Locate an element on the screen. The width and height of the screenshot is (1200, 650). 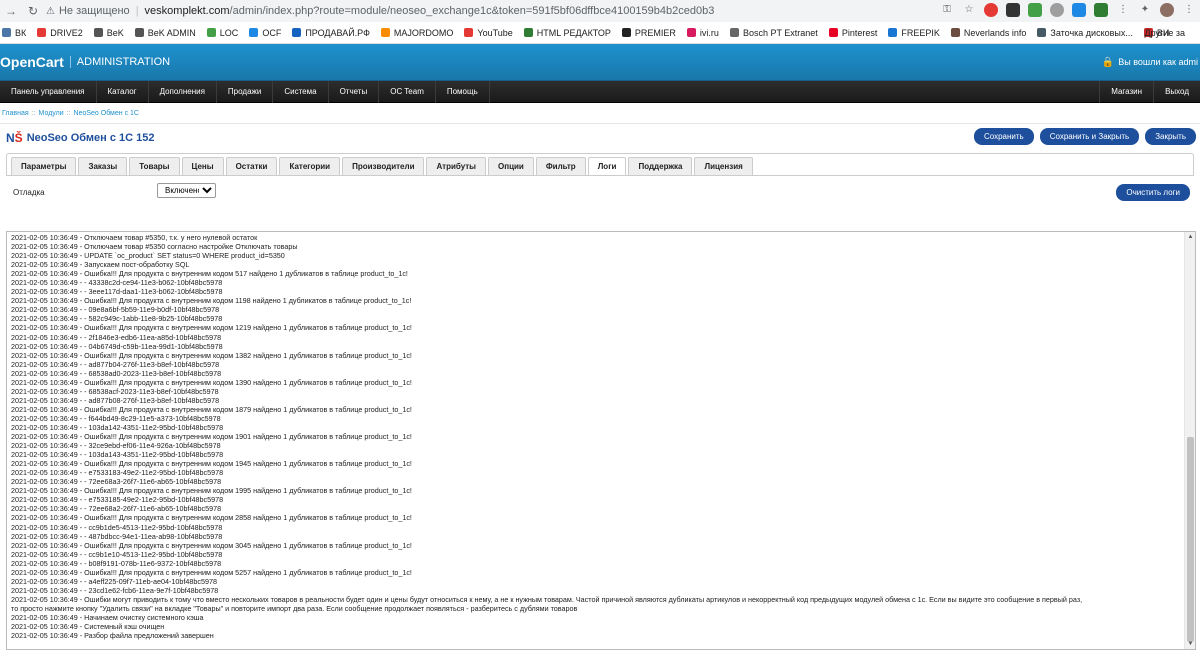
close-button: Закрыть is located at coordinates (1170, 136).